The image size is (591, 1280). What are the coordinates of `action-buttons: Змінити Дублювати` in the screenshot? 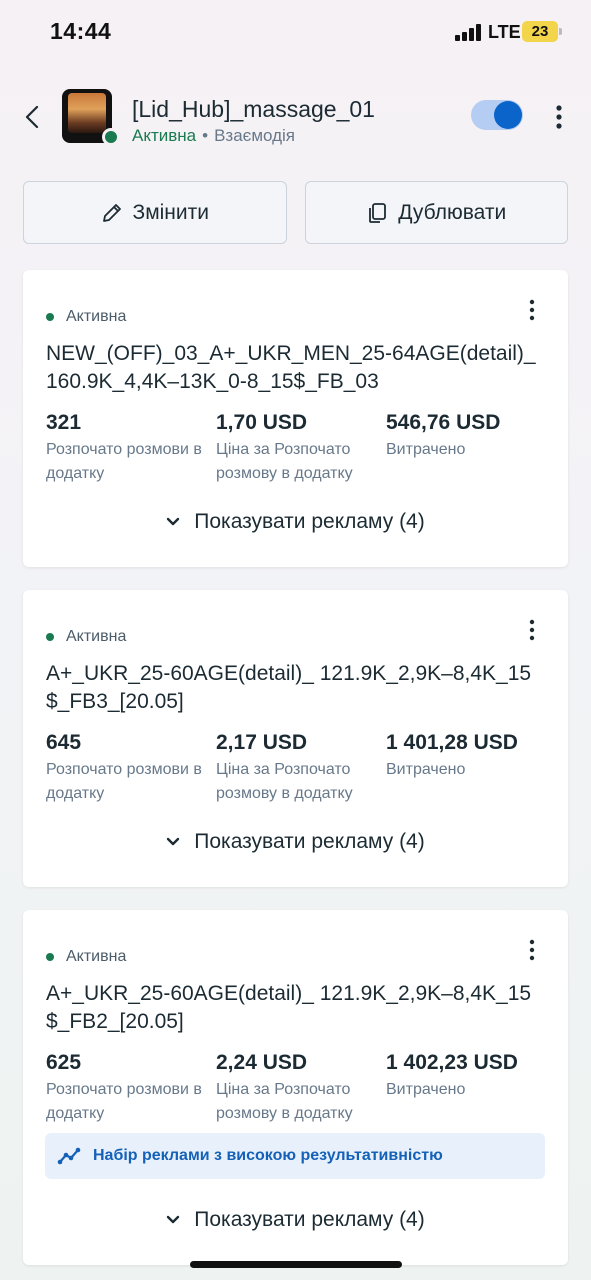 It's located at (295, 212).